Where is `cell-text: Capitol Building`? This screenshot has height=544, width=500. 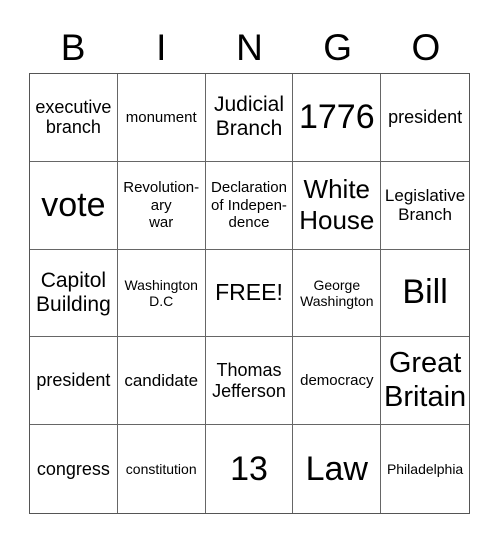 cell-text: Capitol Building is located at coordinates (73, 292).